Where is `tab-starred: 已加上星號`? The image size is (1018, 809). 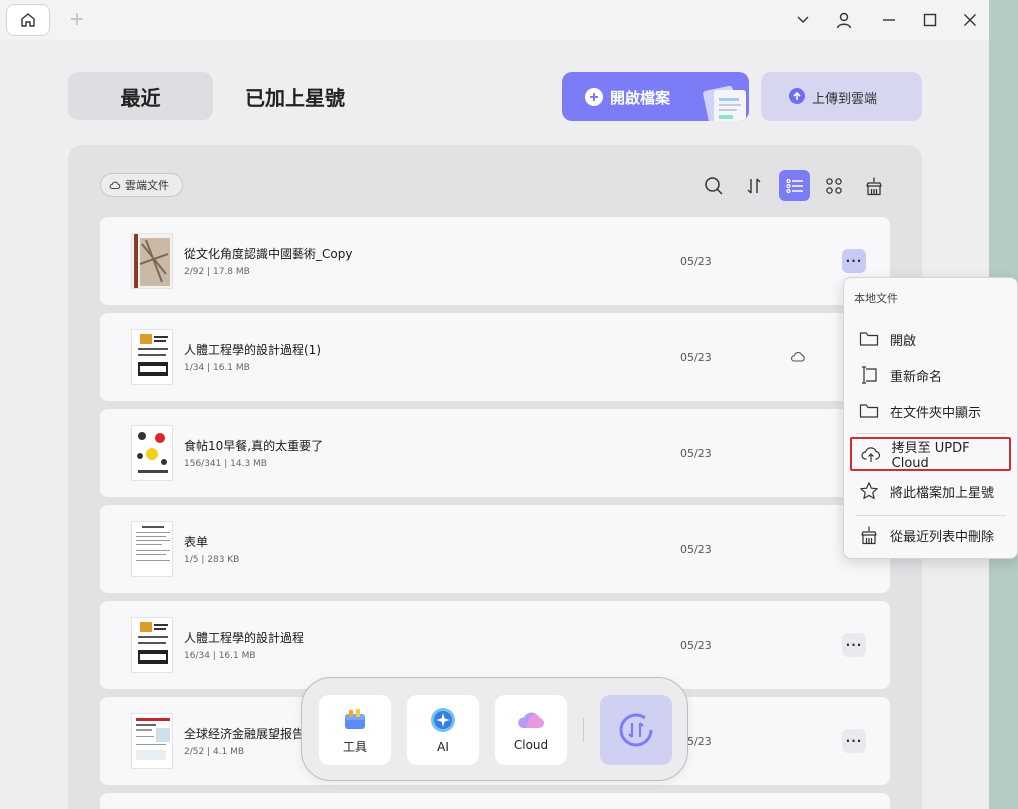 tab-starred: 已加上星號 is located at coordinates (295, 96).